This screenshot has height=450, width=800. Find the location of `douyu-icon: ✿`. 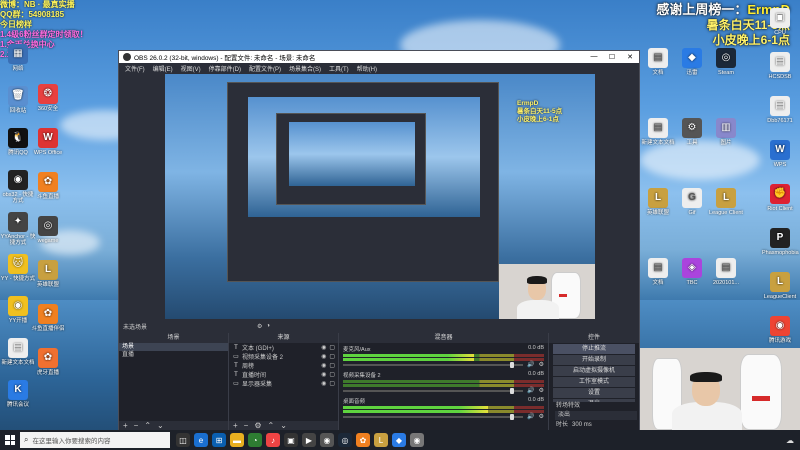

douyu-icon: ✿ is located at coordinates (363, 440).